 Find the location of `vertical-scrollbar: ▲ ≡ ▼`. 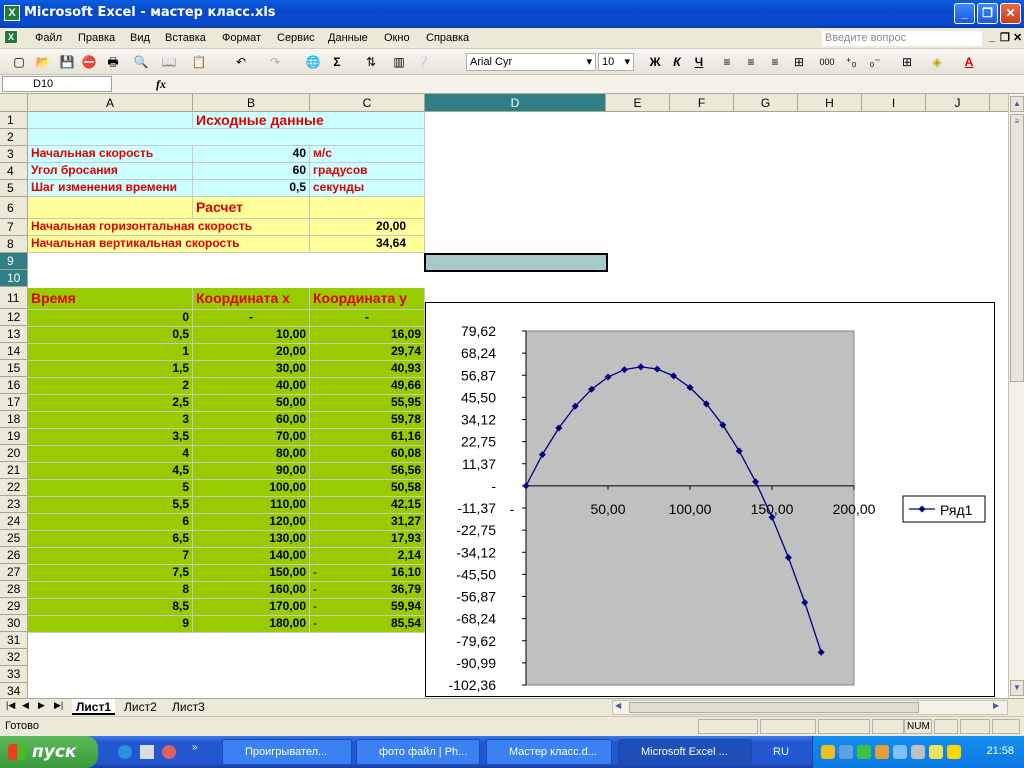

vertical-scrollbar: ▲ ≡ ▼ is located at coordinates (1016, 396).